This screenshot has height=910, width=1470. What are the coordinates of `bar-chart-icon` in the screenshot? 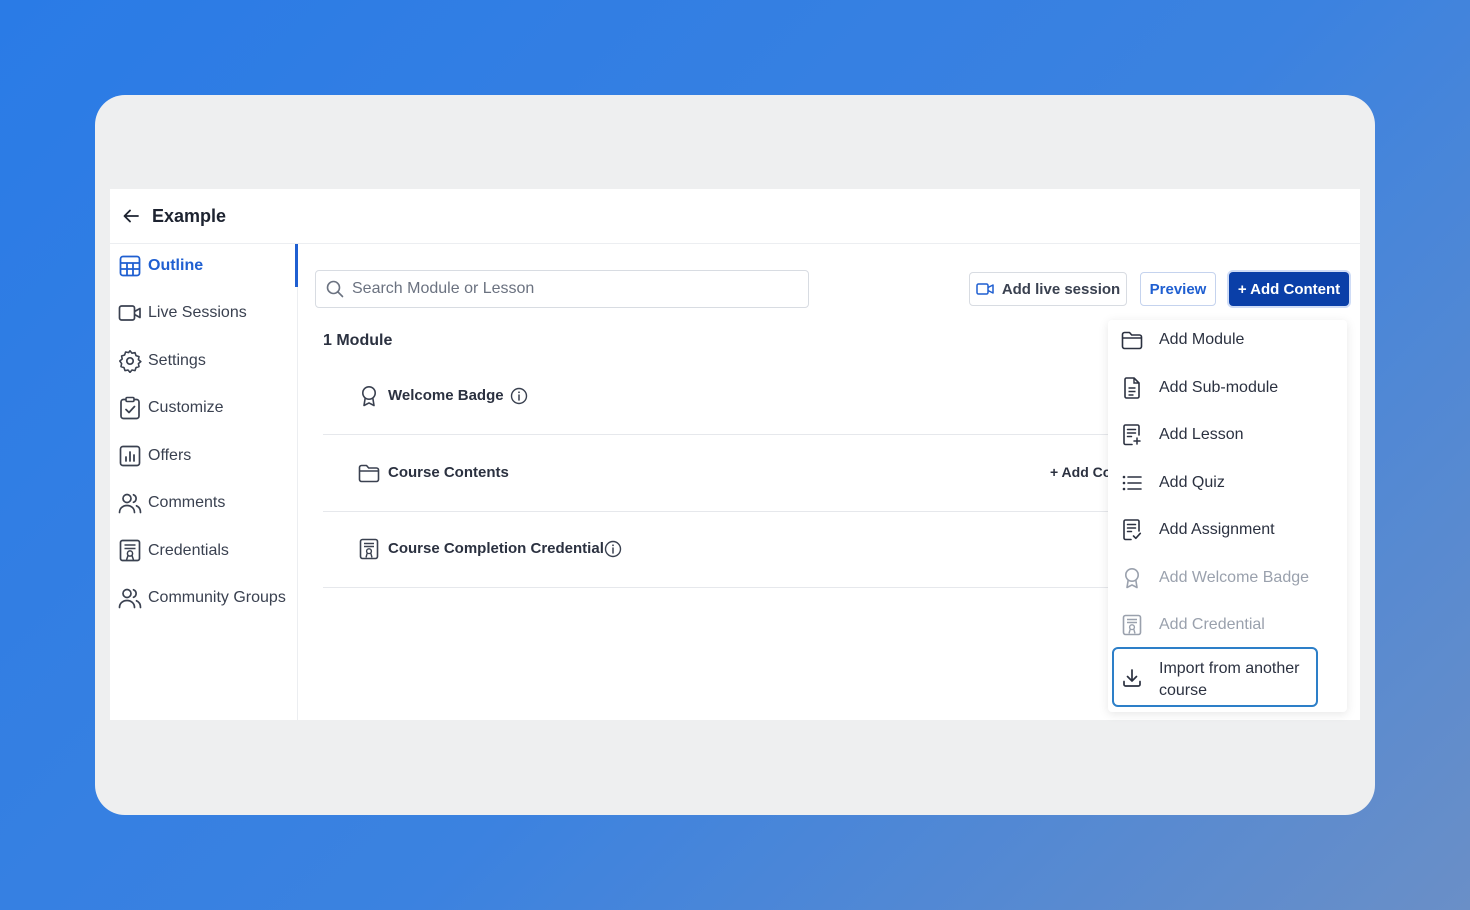 It's located at (130, 456).